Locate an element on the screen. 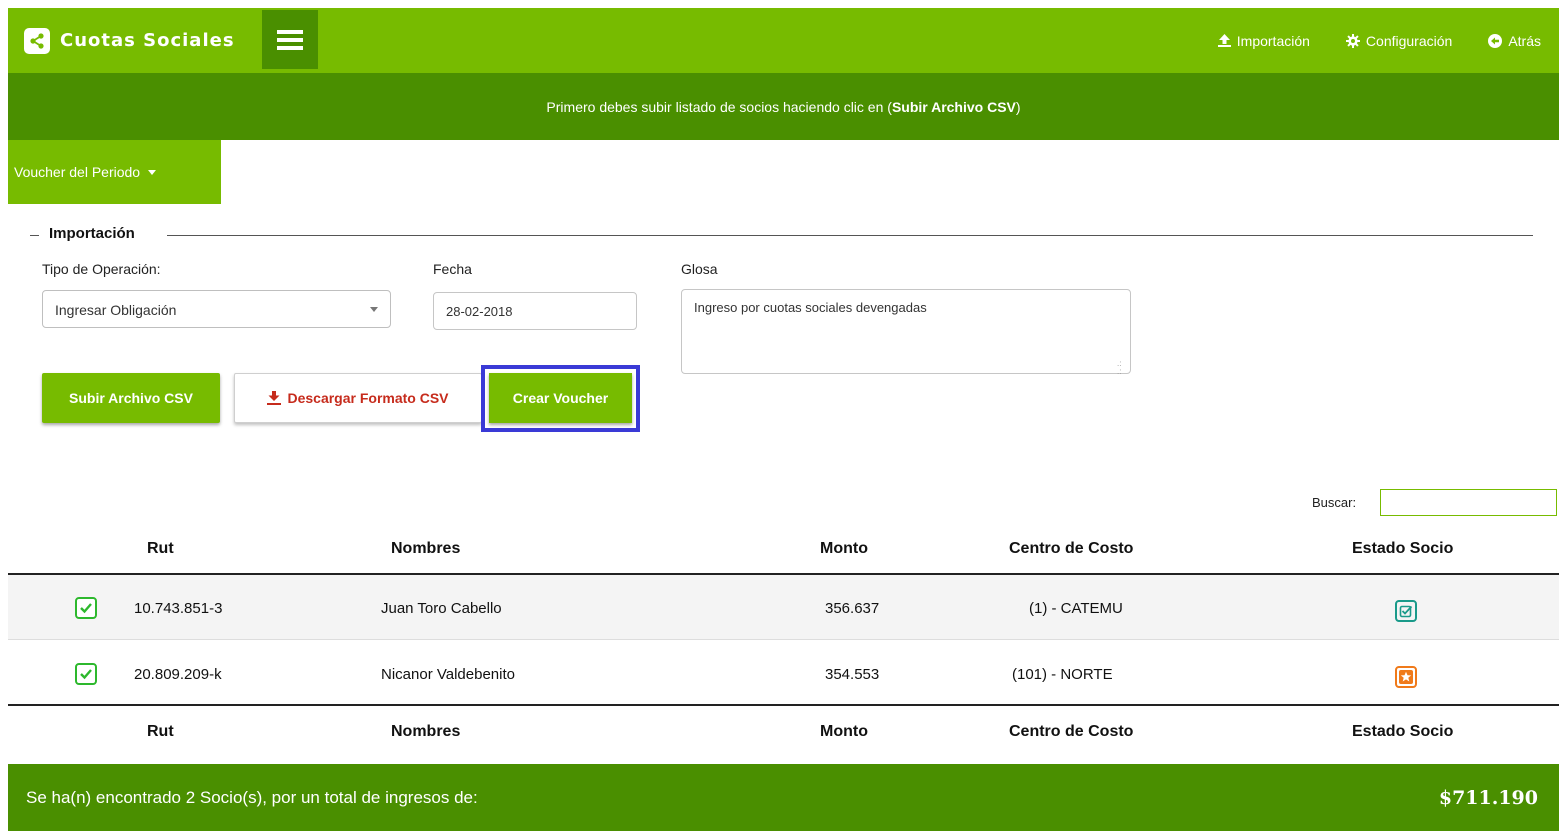 The image size is (1559, 831). th-monto: Monto is located at coordinates (844, 549).